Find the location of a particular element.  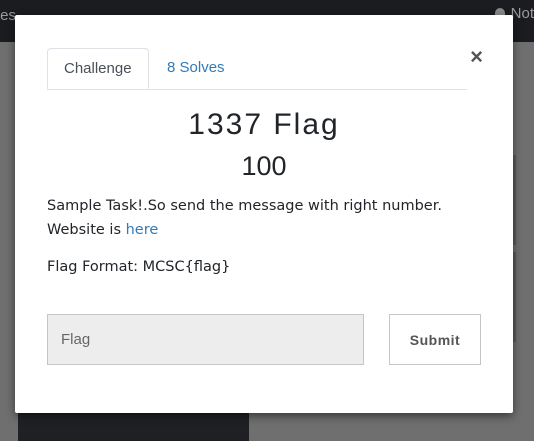

nav-notifications-label: Not is located at coordinates (522, 13).